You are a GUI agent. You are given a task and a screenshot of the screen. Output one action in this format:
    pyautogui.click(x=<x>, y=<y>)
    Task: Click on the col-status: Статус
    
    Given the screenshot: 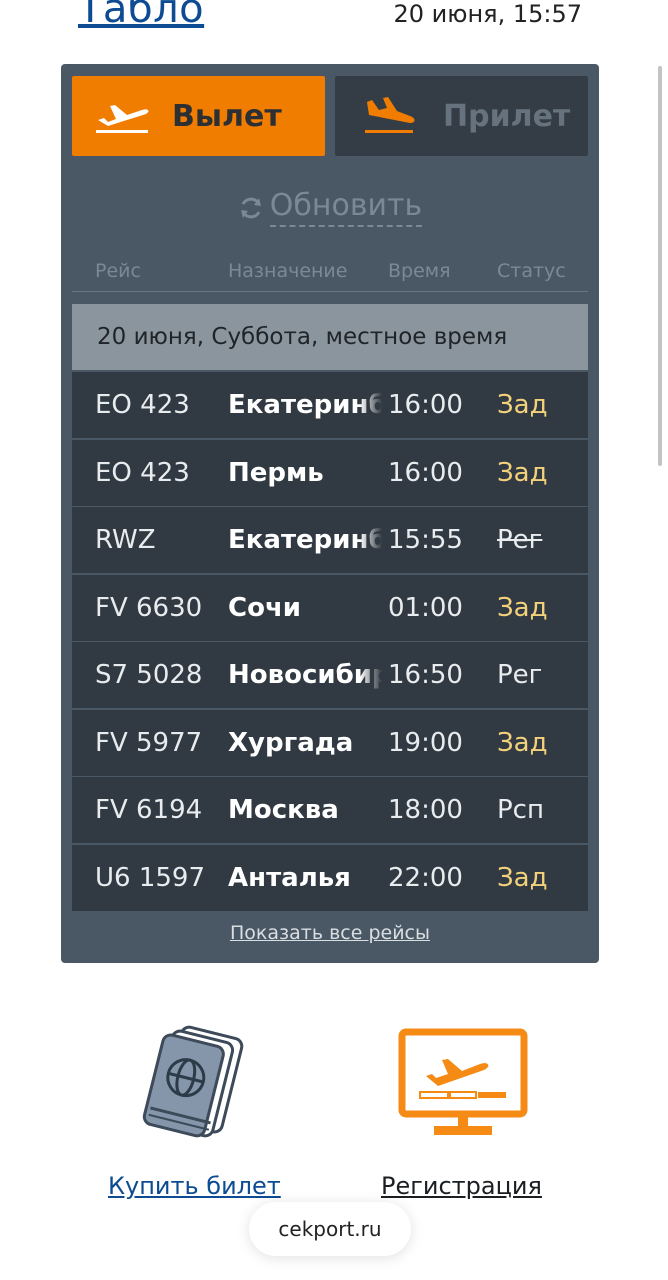 What is the action you would take?
    pyautogui.click(x=531, y=271)
    